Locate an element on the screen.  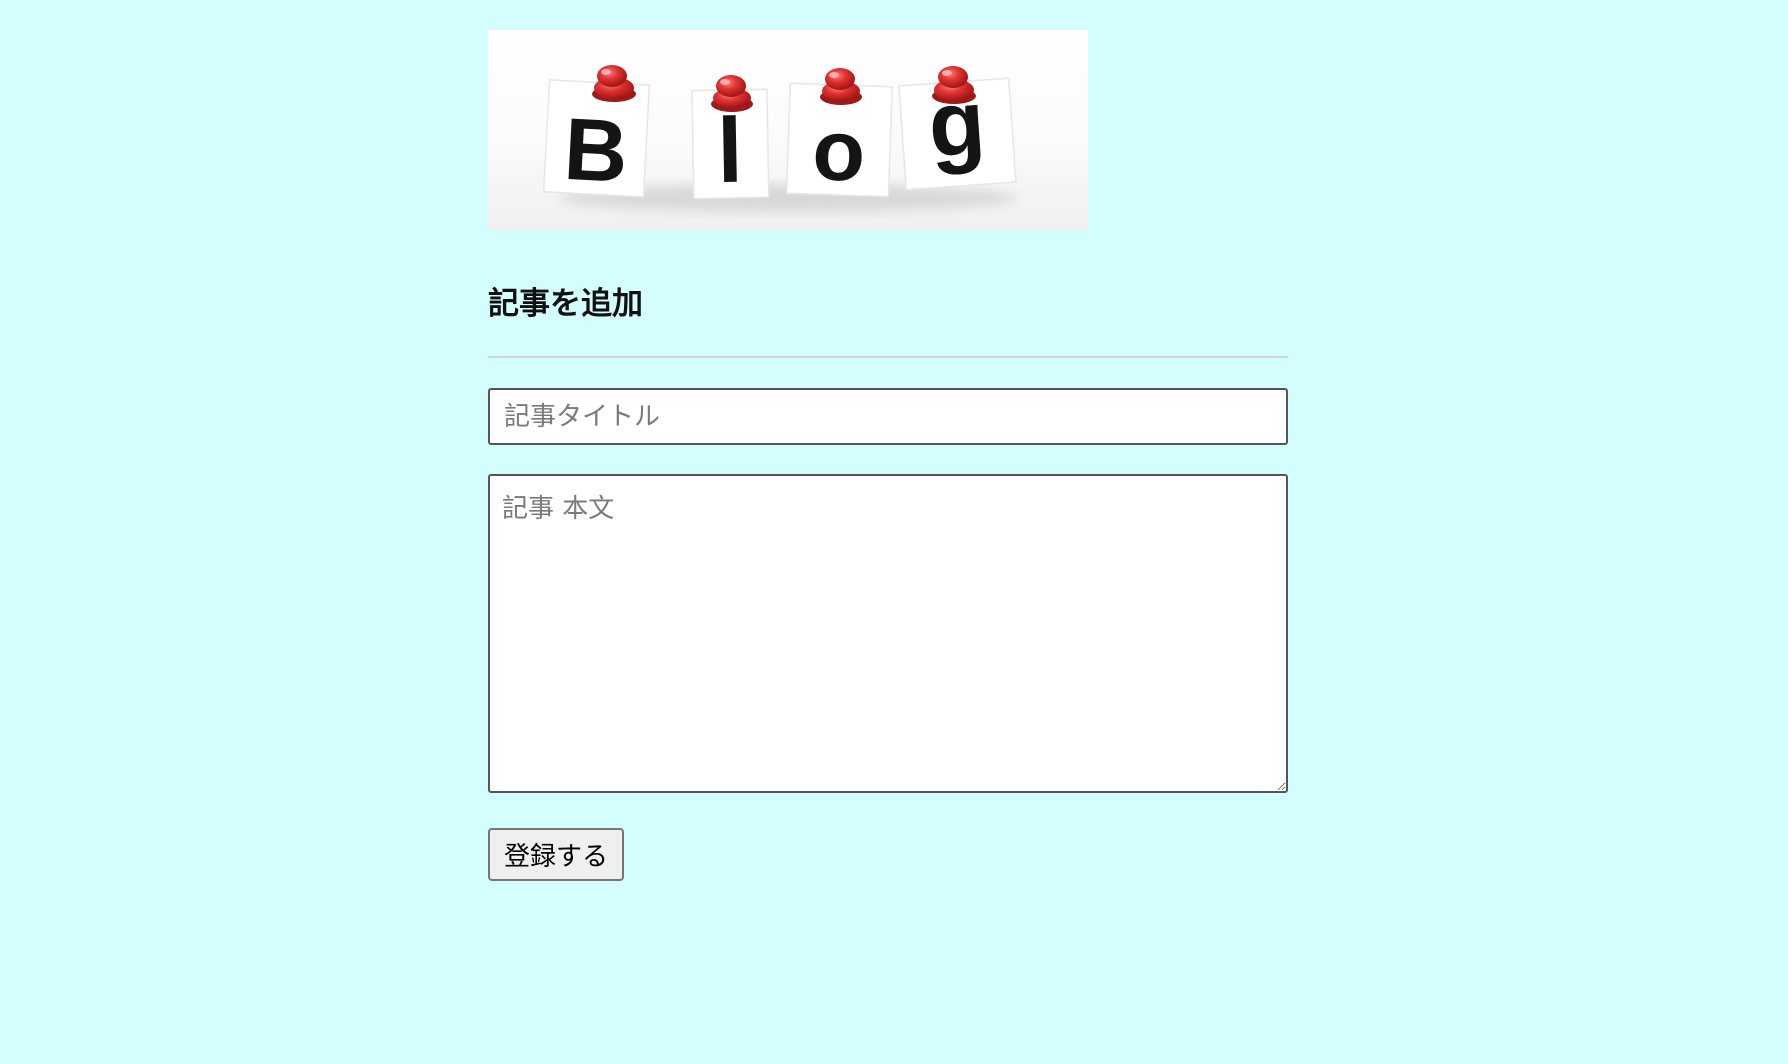
article-body-textarea is located at coordinates (888, 633).